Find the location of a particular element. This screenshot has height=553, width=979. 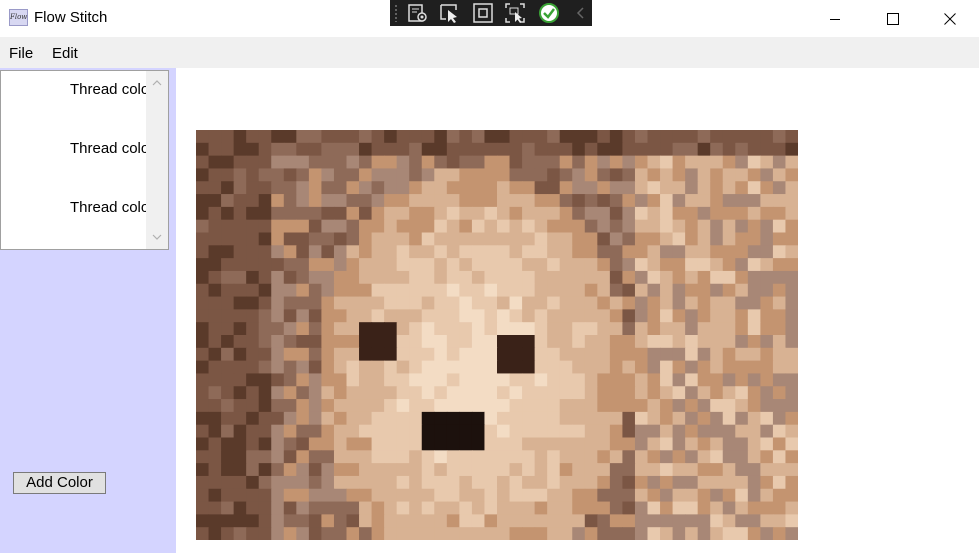

menu-edit: Edit is located at coordinates (65, 53).